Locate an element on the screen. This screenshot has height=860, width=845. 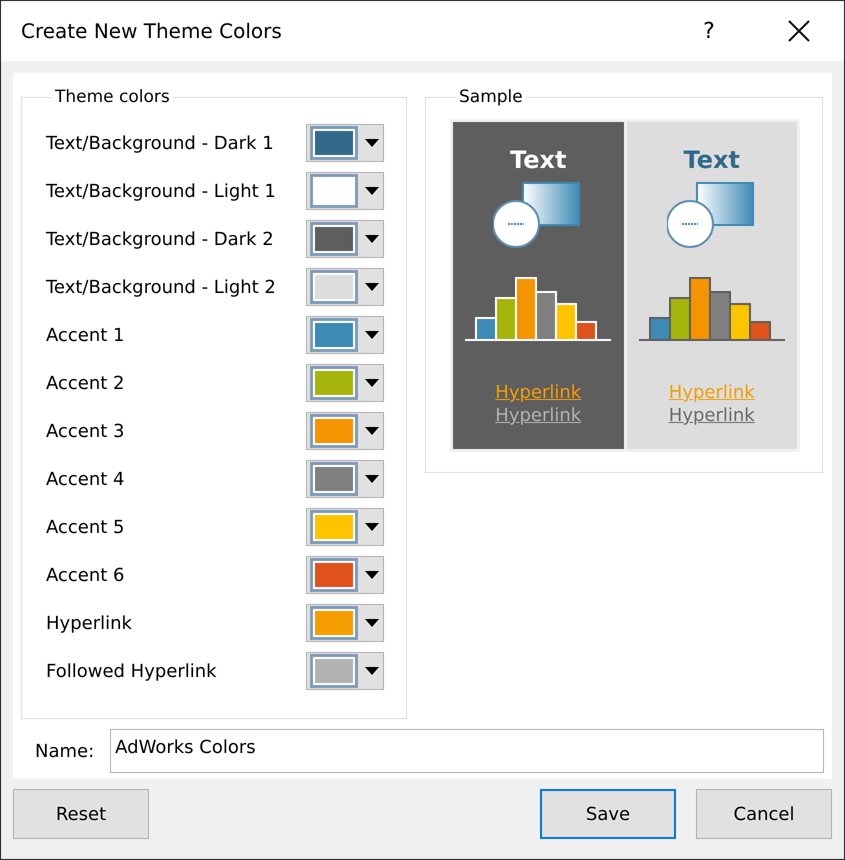
reset-button: Reset is located at coordinates (81, 814).